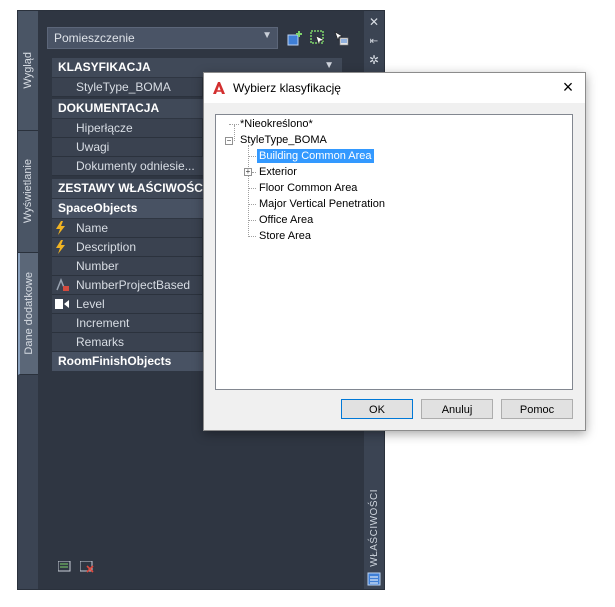  What do you see at coordinates (90, 304) in the screenshot?
I see `prop-name-label: Level` at bounding box center [90, 304].